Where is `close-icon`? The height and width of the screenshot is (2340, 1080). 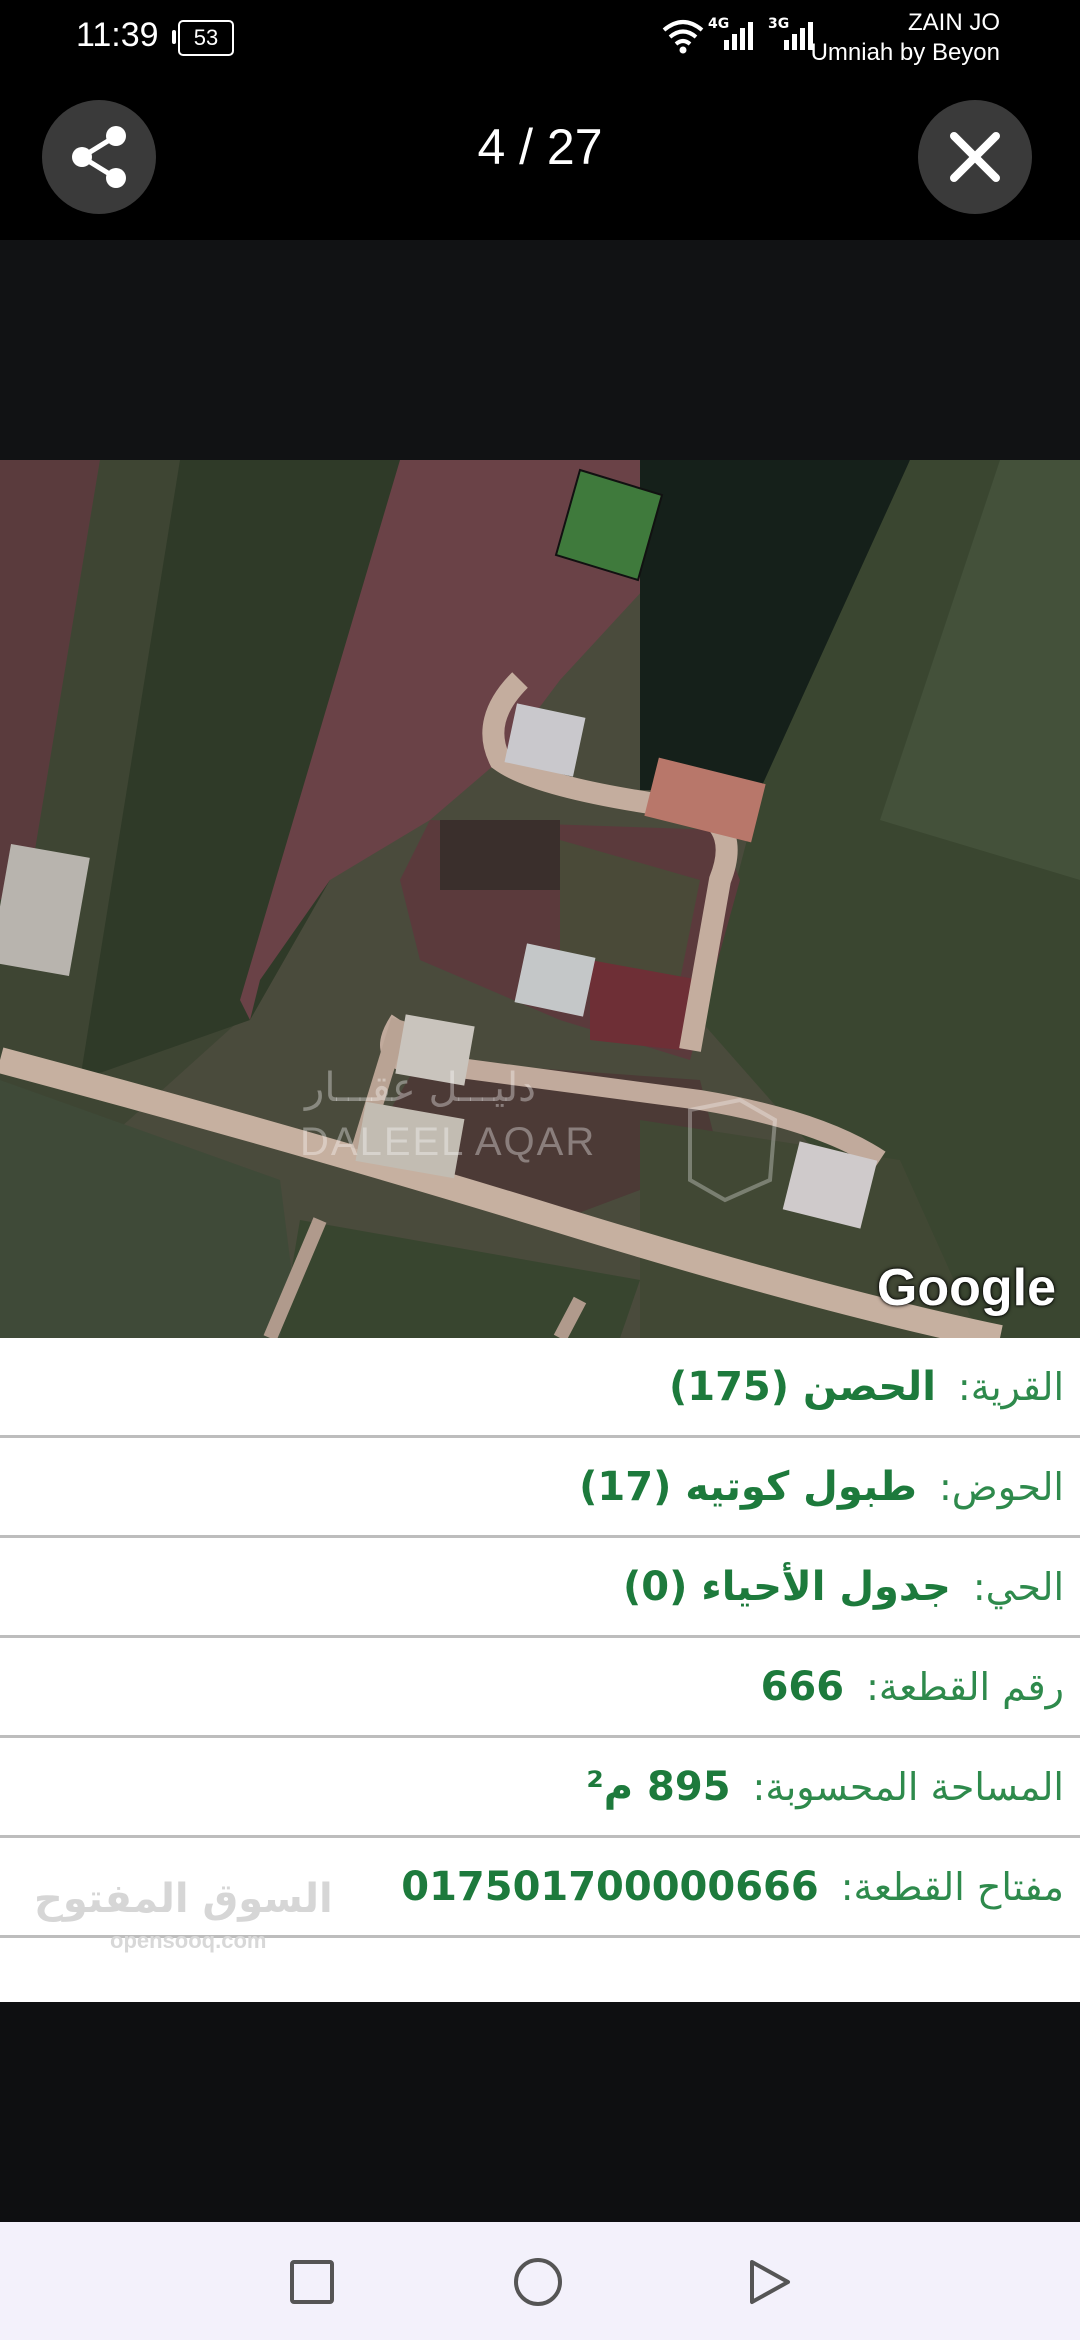
close-icon is located at coordinates (975, 157).